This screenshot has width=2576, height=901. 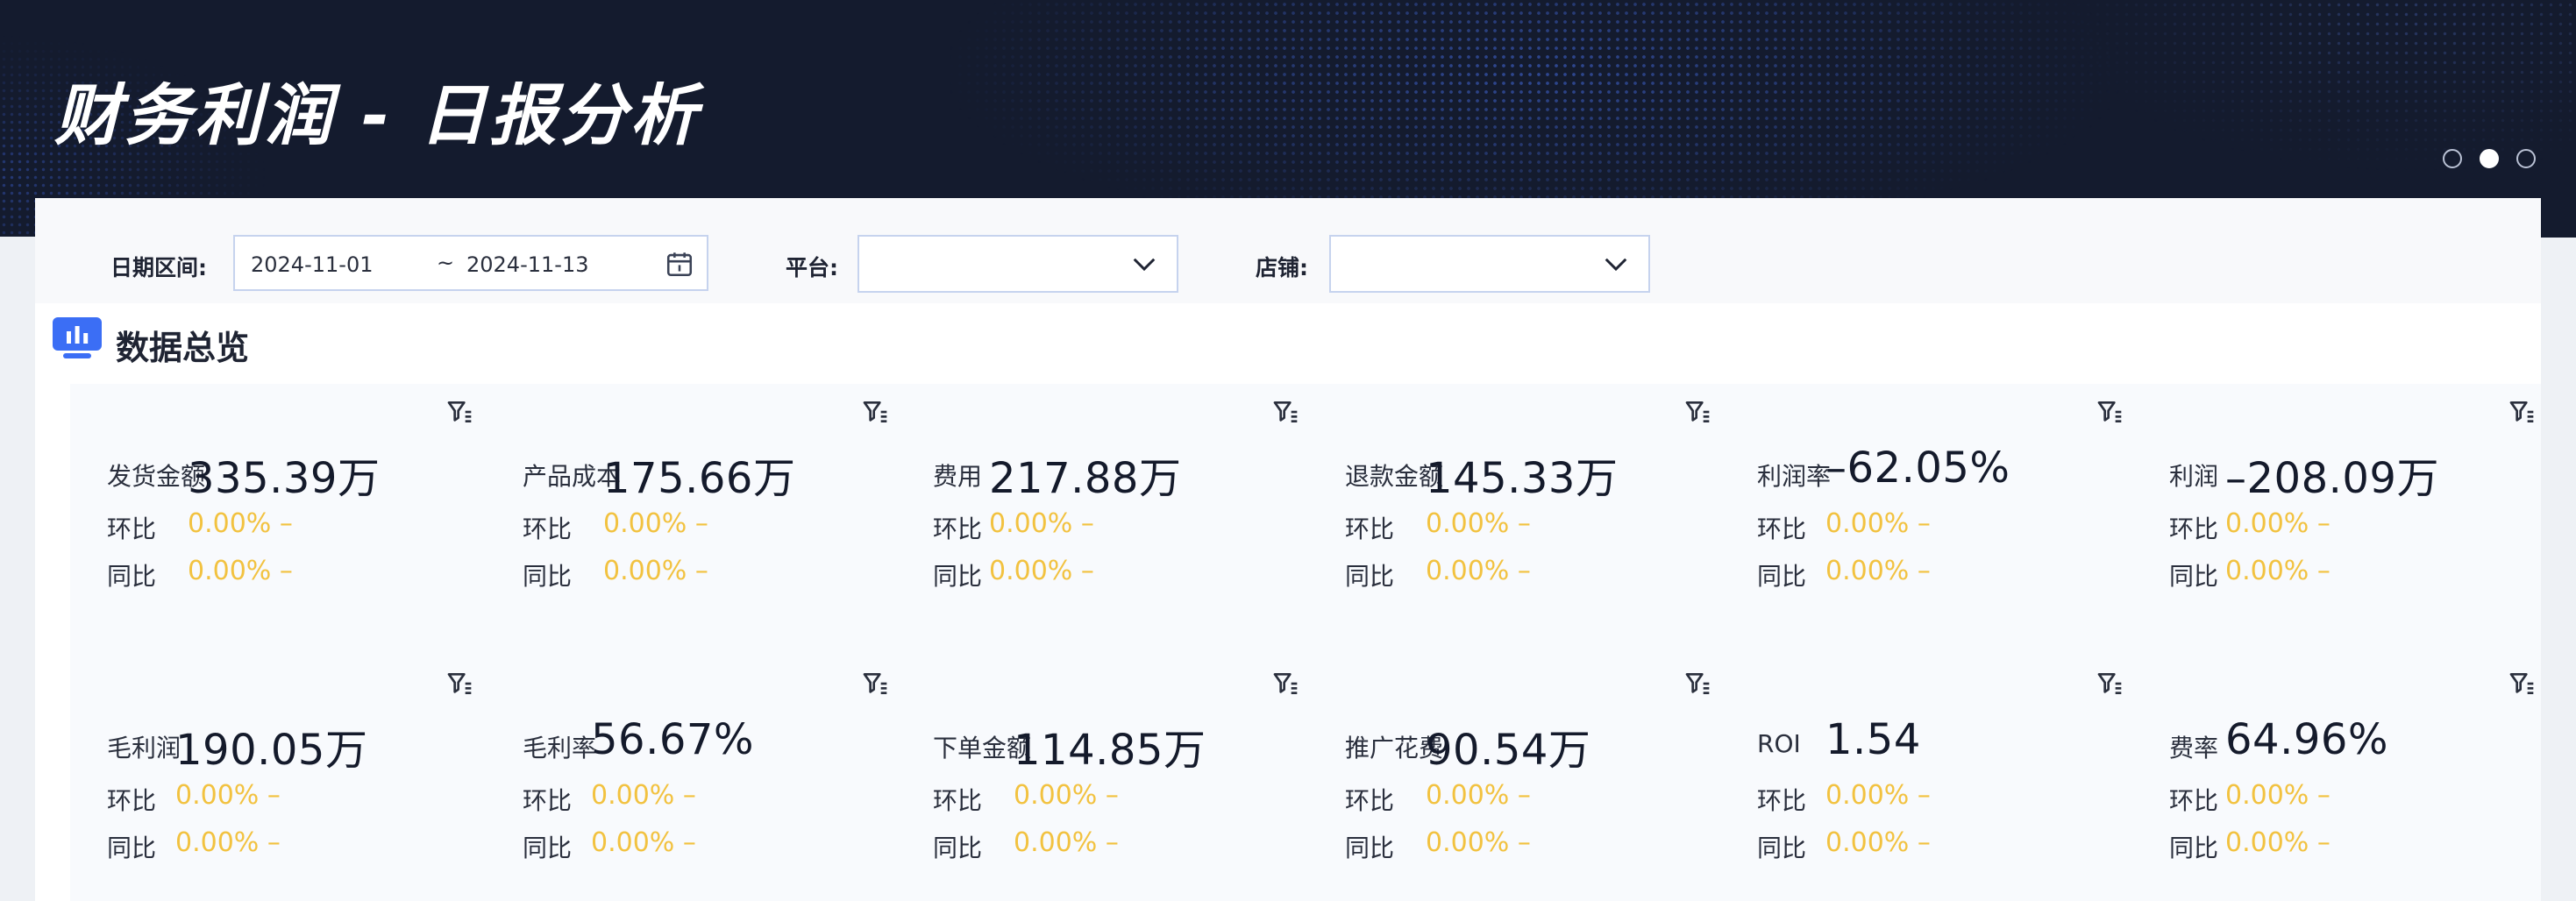 I want to click on date-start-input: 2024-11-01, so click(x=312, y=264).